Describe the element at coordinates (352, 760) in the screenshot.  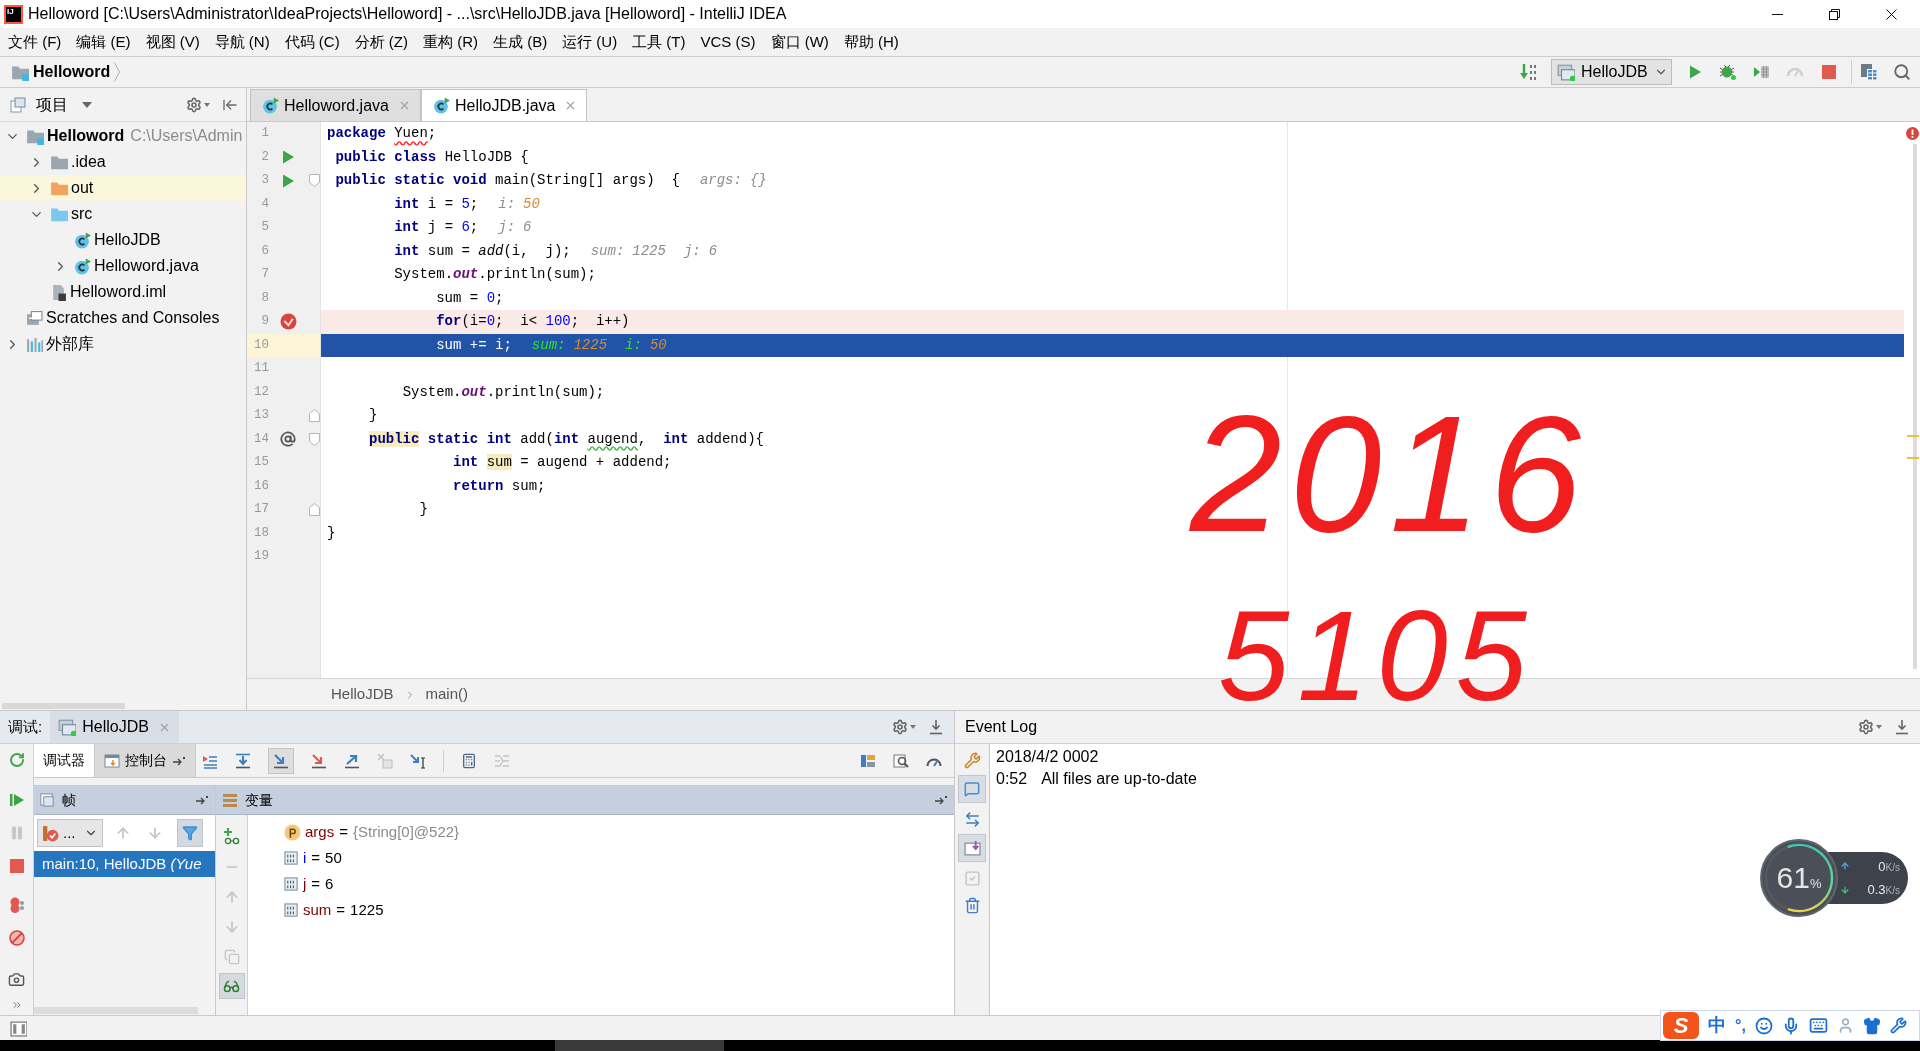
I see `arrow-up-right-icon` at that location.